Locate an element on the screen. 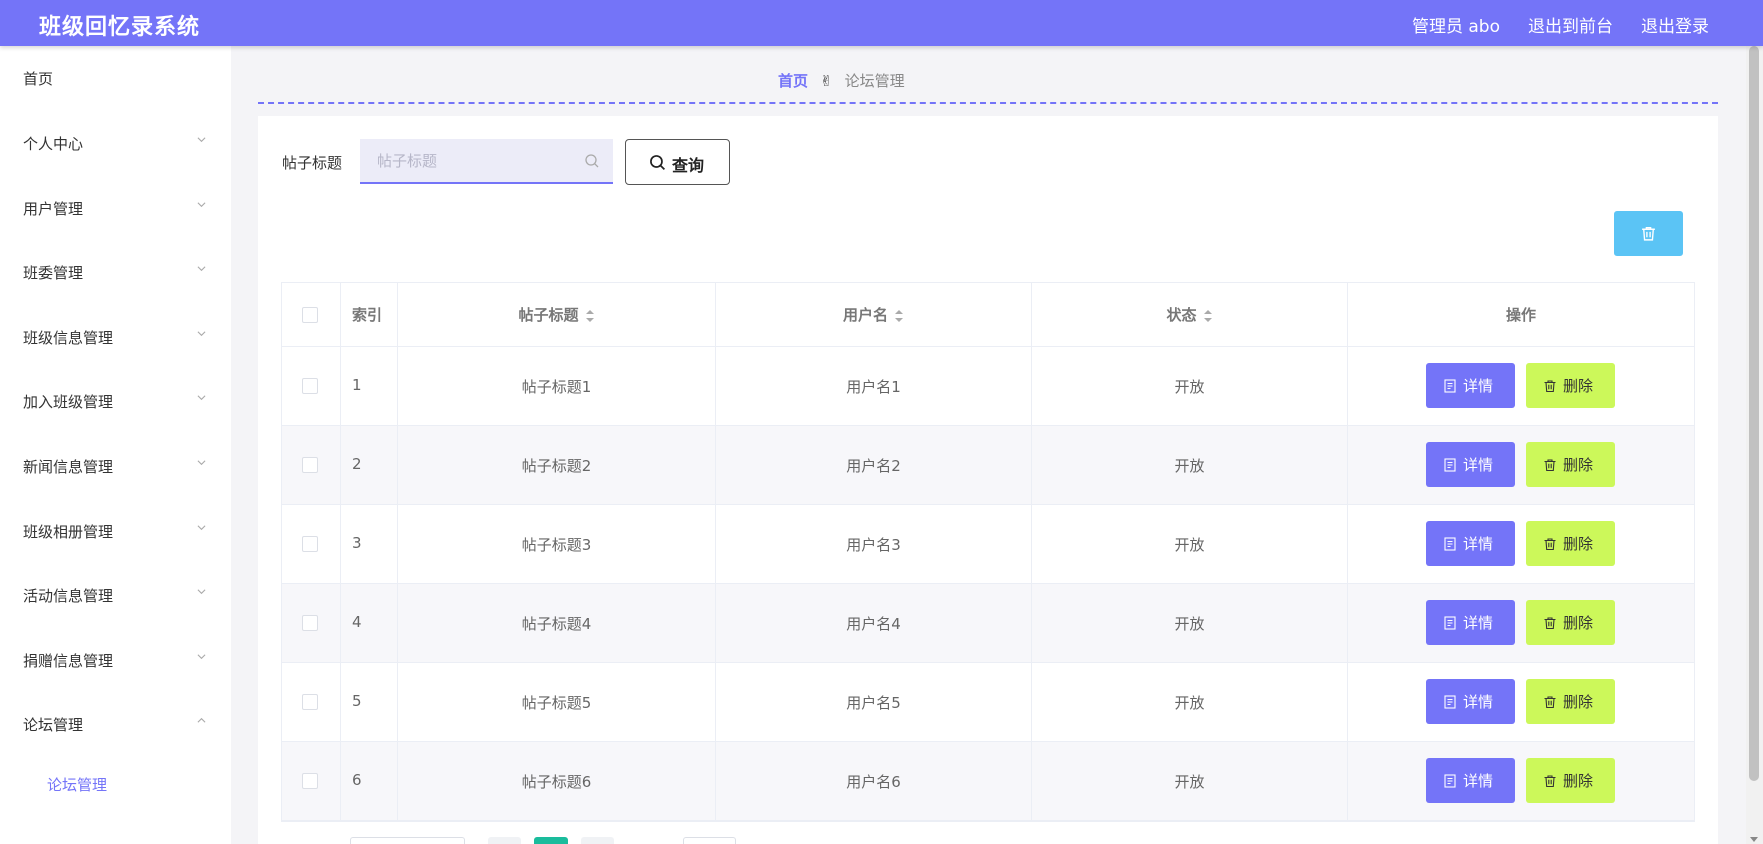  top-links: 管理员 abo 退出到前台 退出登录 is located at coordinates (1560, 24).